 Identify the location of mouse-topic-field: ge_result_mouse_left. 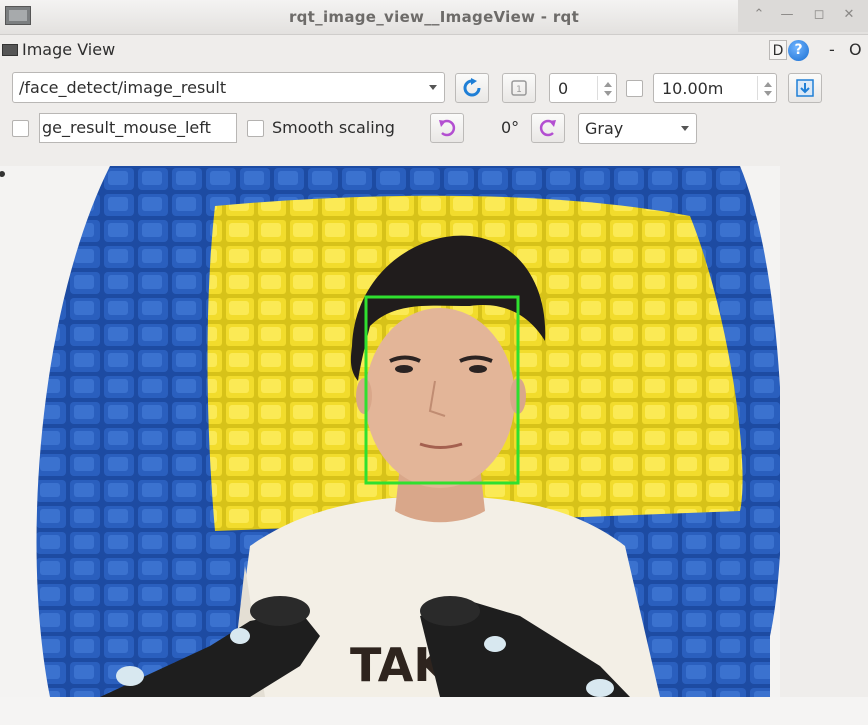
(138, 128).